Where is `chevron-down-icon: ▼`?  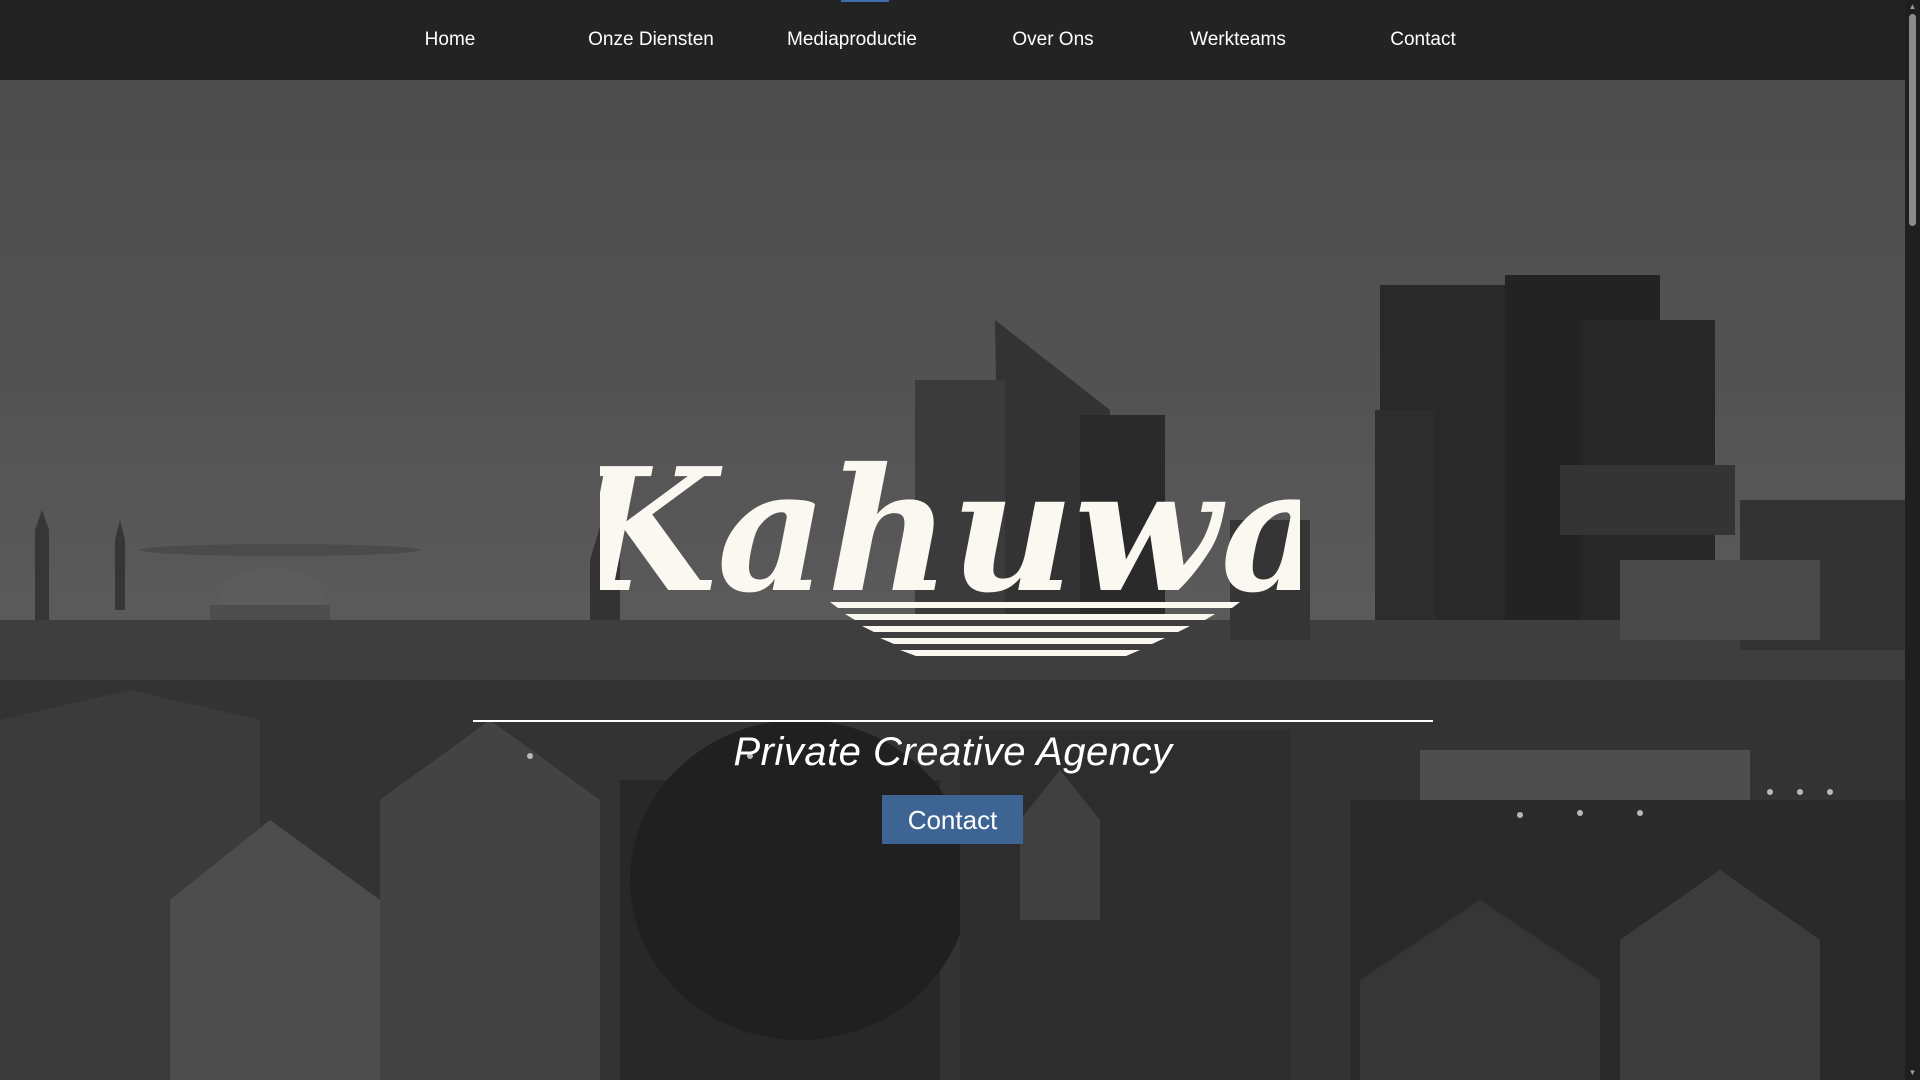 chevron-down-icon: ▼ is located at coordinates (1912, 1073).